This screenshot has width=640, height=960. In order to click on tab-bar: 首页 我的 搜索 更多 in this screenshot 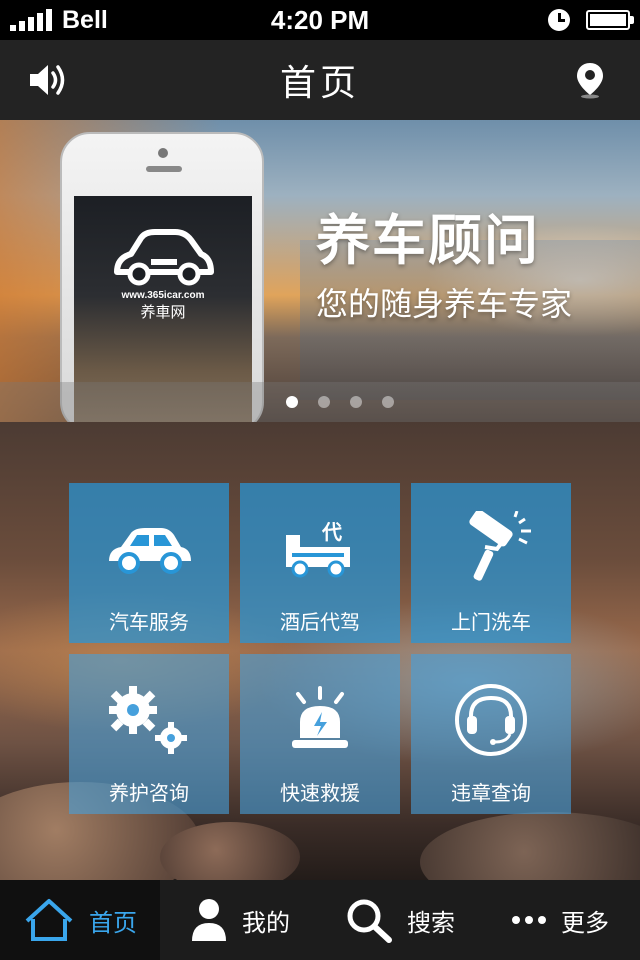, I will do `click(320, 920)`.